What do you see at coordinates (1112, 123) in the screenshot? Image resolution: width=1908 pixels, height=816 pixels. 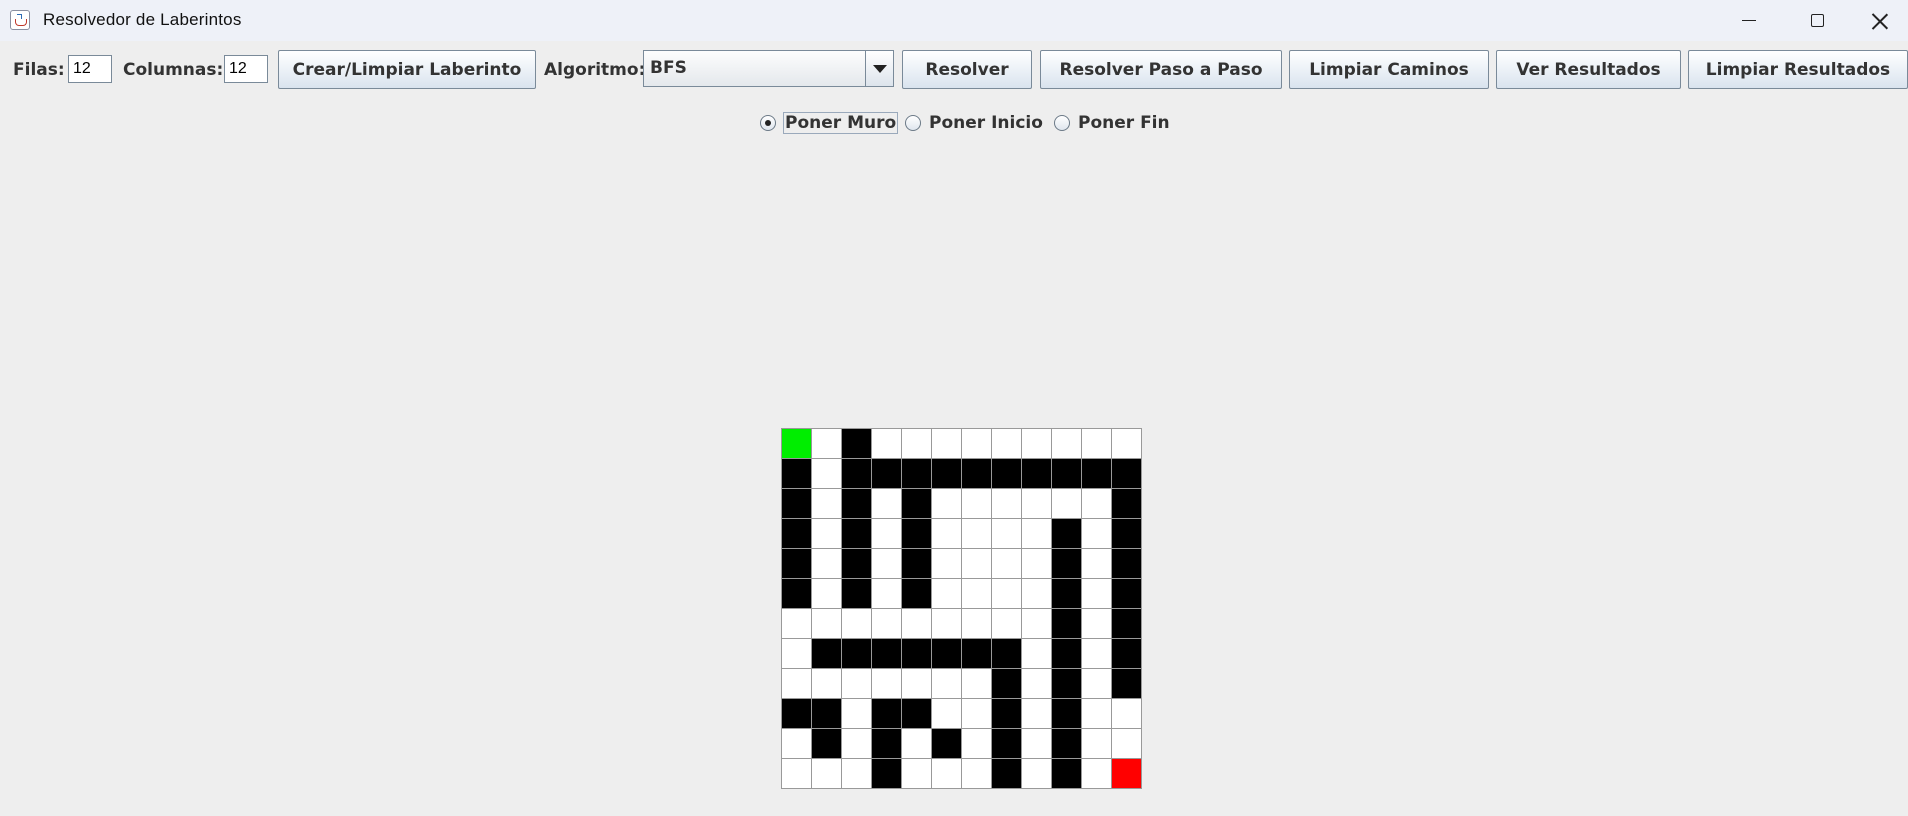 I see `radio-poner-fin: Poner Fin` at bounding box center [1112, 123].